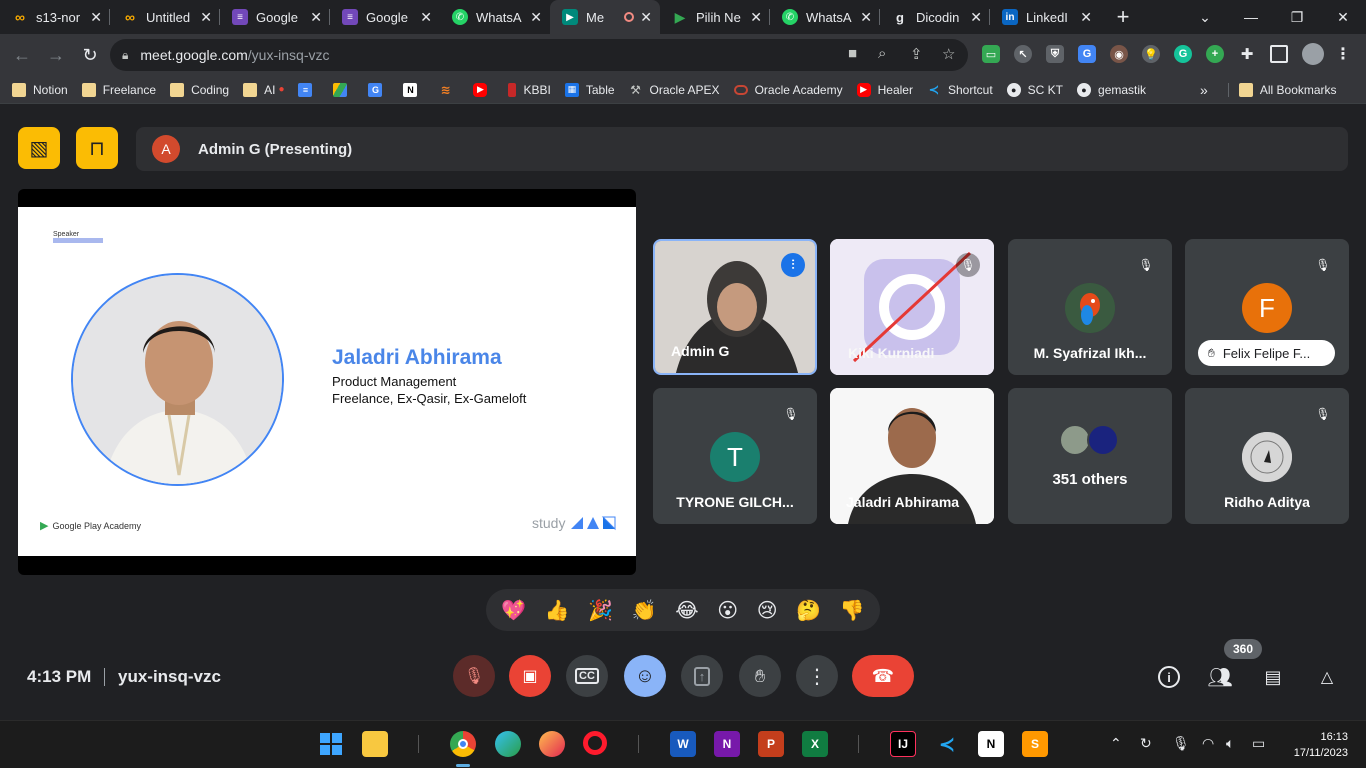  Describe the element at coordinates (1204, 90) in the screenshot. I see `bookmarks-overflow-button: »` at that location.